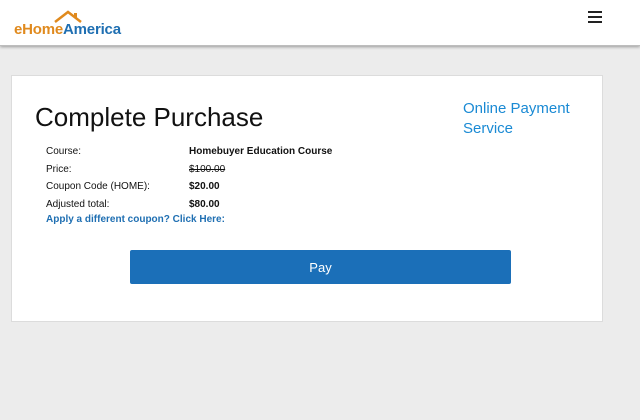 This screenshot has height=420, width=640. I want to click on detail-row-coupon: Coupon Code (HOME): $20.00, so click(189, 187).